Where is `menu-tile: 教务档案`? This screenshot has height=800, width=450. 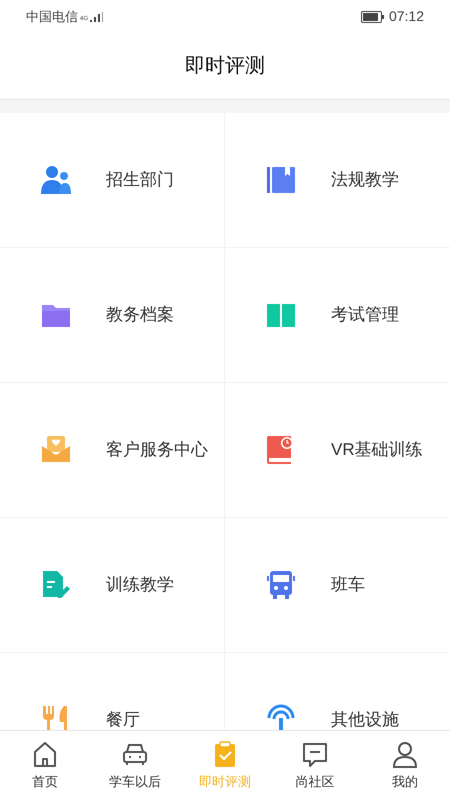
menu-tile: 教务档案 is located at coordinates (112, 315).